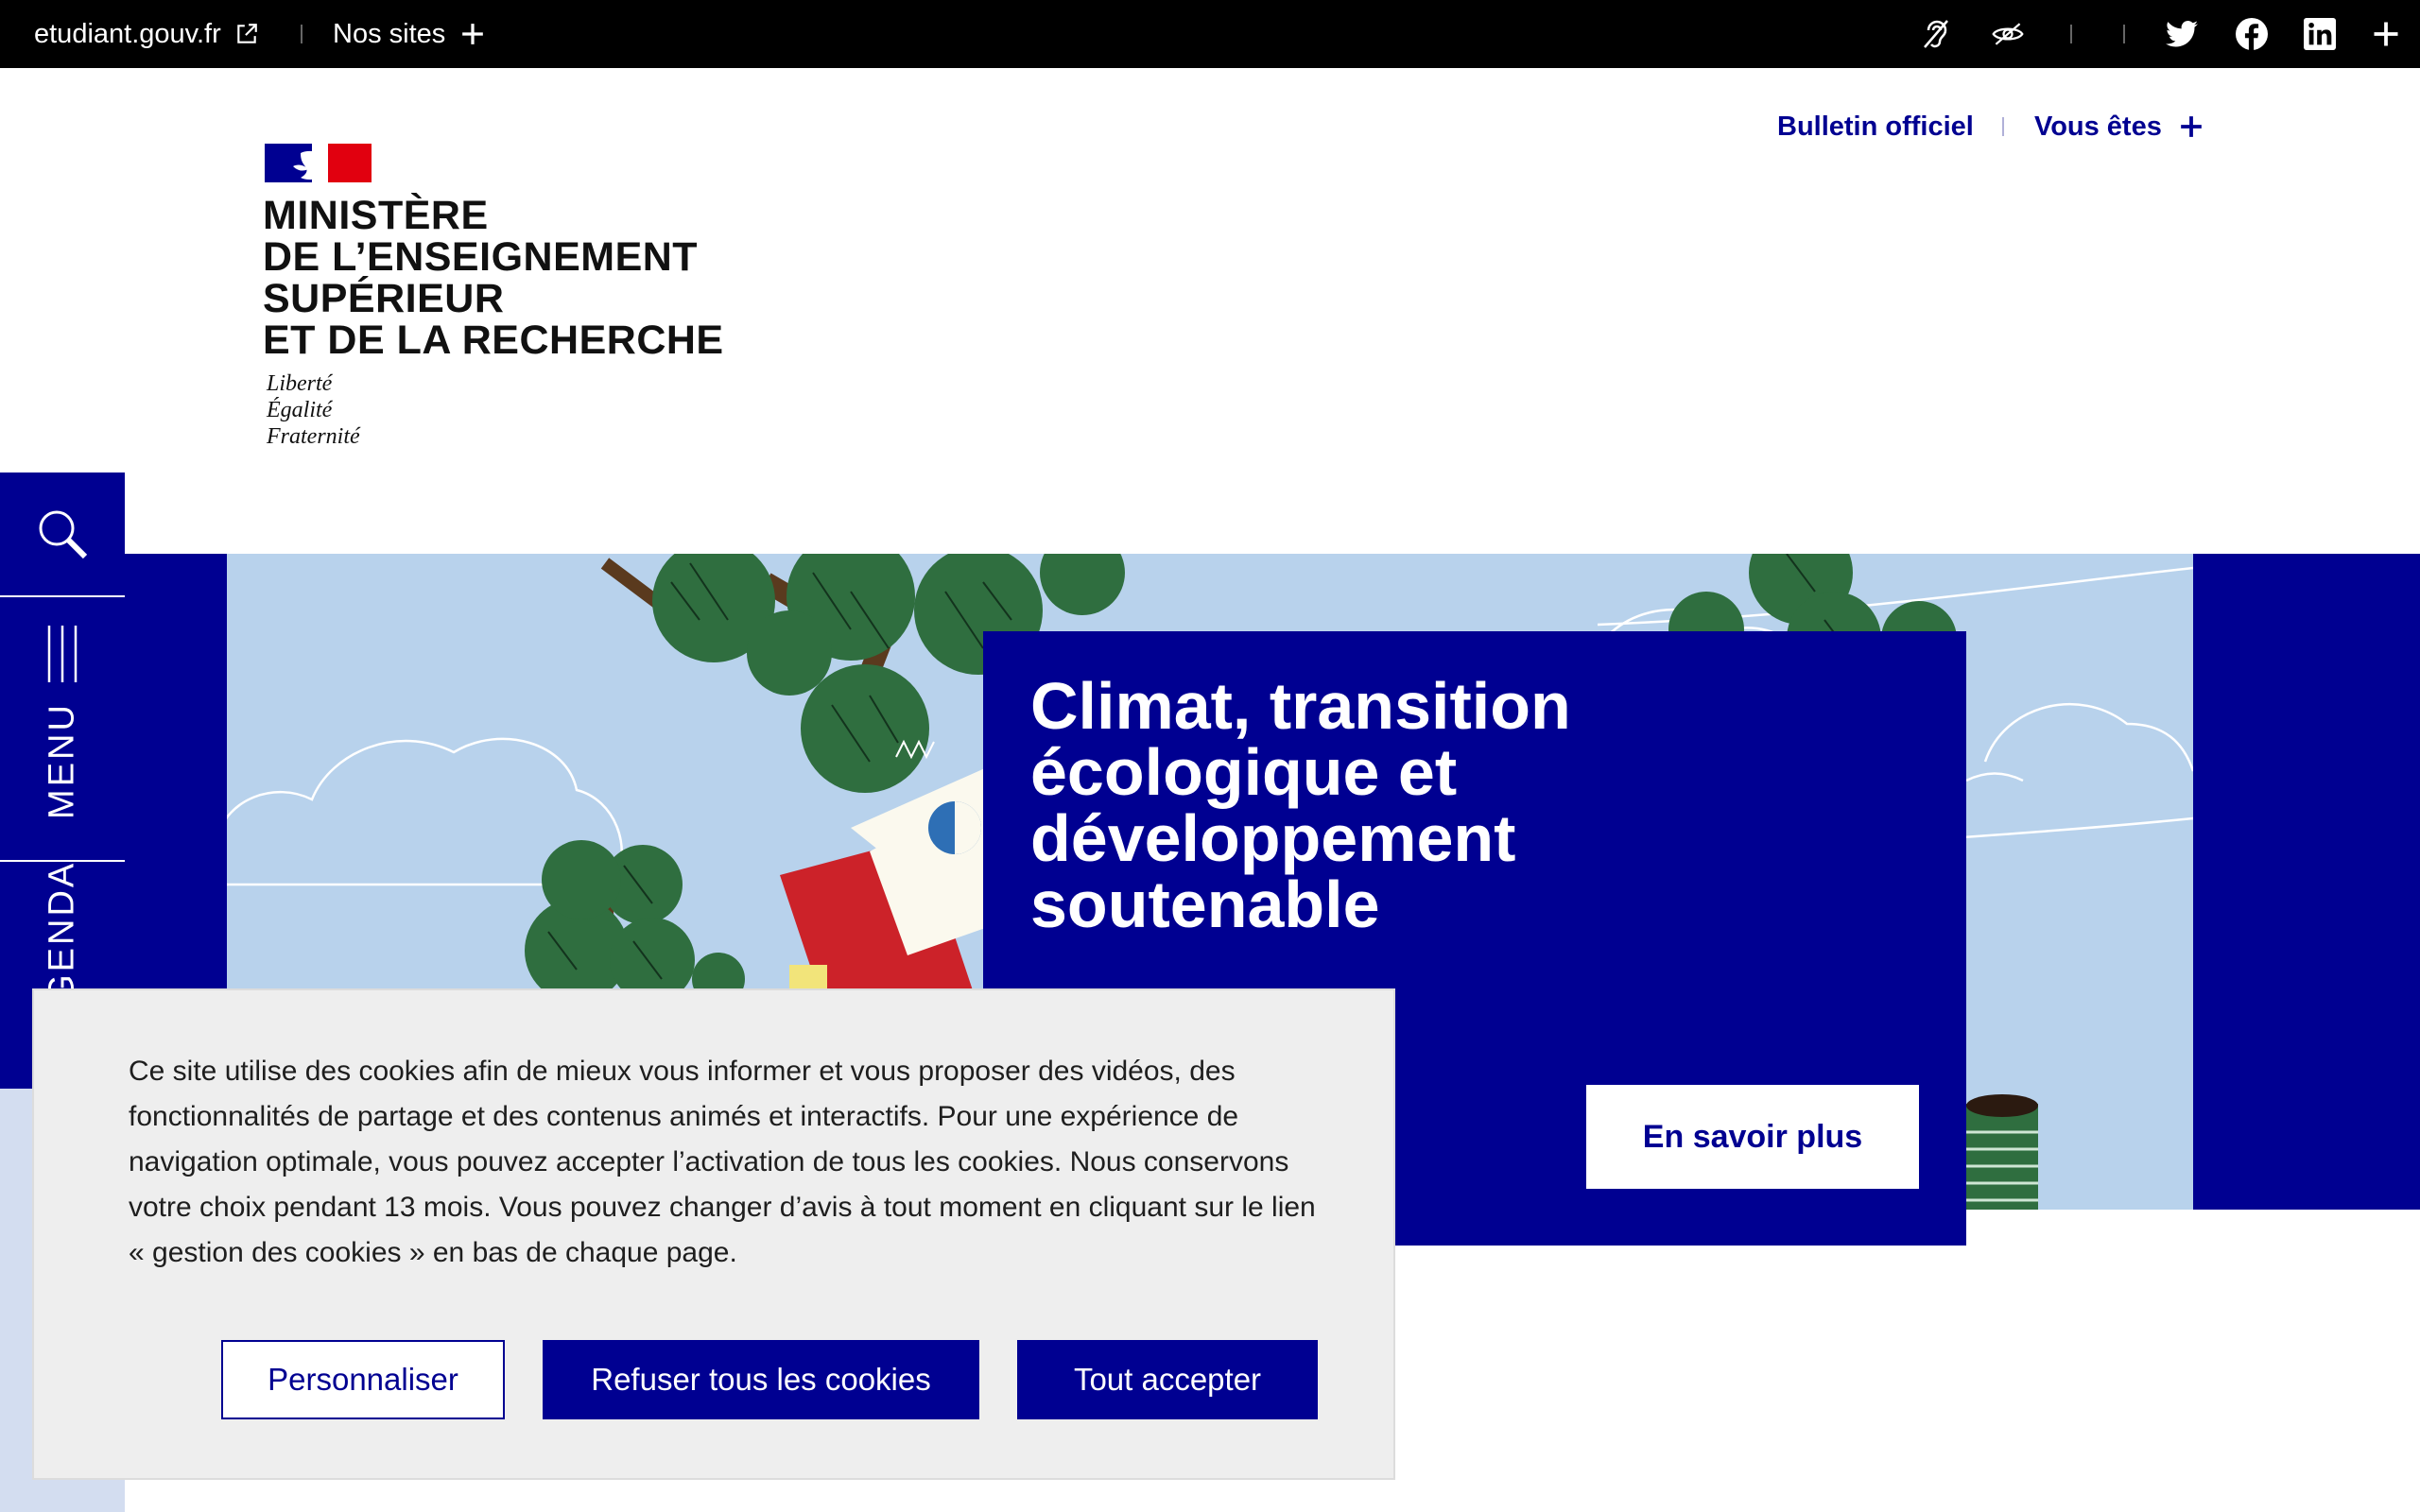 Image resolution: width=2420 pixels, height=1512 pixels. I want to click on nos-sites-button: Nos sites, so click(409, 34).